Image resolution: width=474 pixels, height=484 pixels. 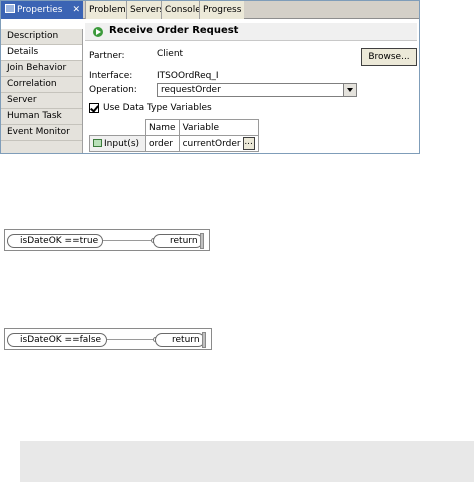 What do you see at coordinates (97, 142) in the screenshot?
I see `input-icon` at bounding box center [97, 142].